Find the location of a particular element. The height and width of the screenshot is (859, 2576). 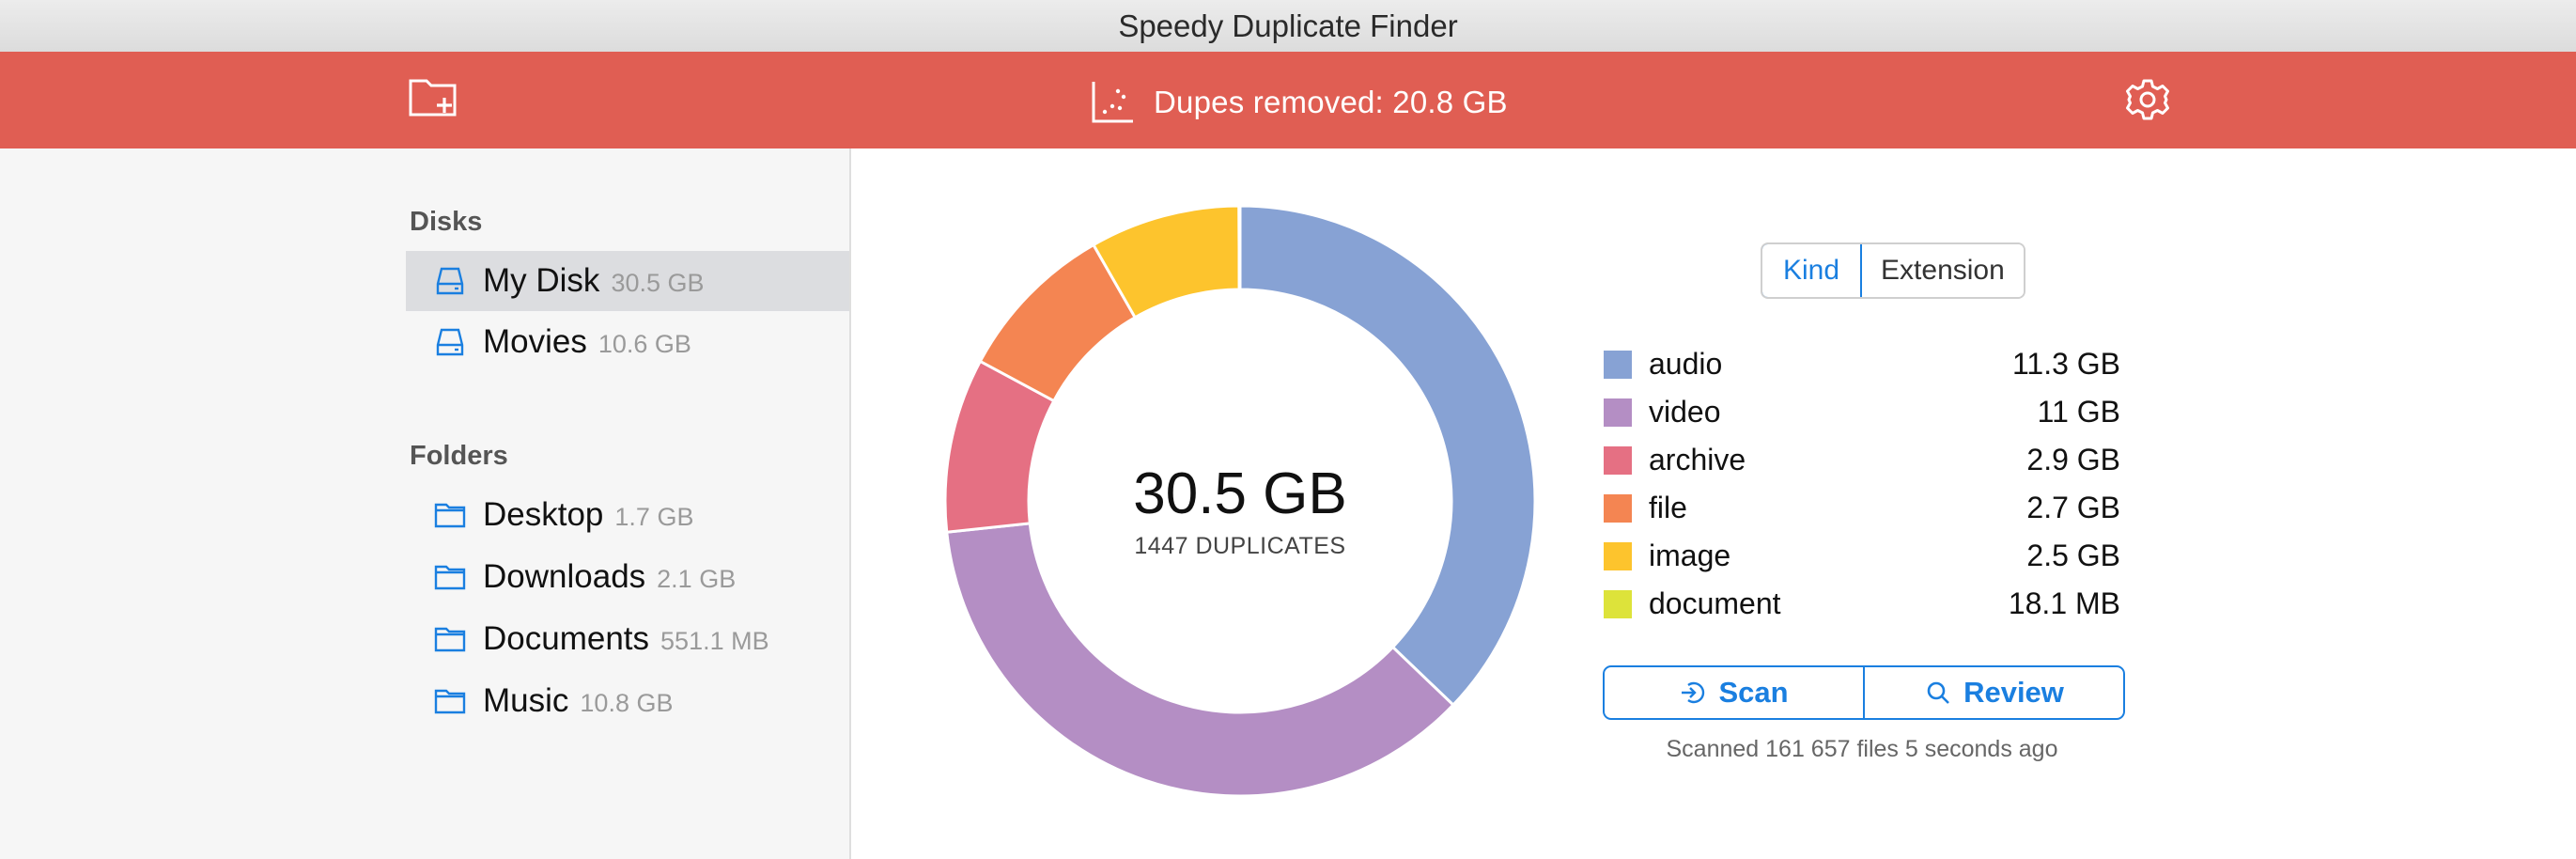

scan-icon is located at coordinates (1694, 692).